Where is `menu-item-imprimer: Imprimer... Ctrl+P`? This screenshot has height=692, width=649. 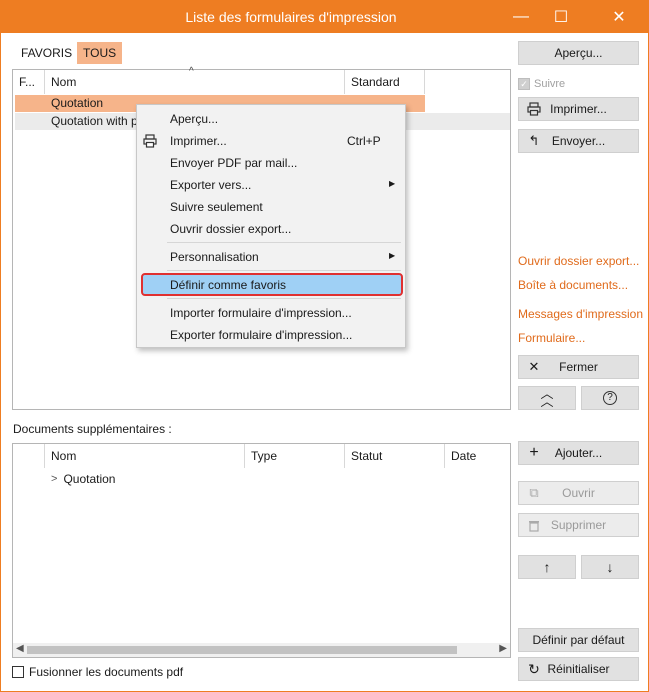
menu-item-imprimer: Imprimer... Ctrl+P is located at coordinates (271, 141).